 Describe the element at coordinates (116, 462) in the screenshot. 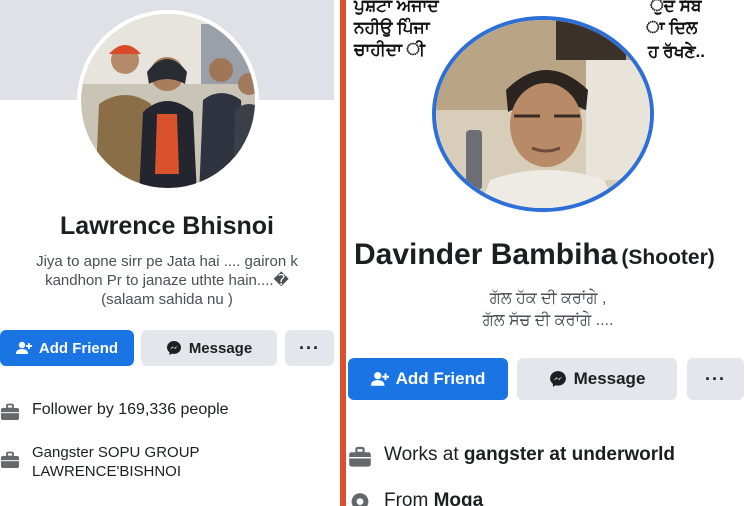

I see `info-text: Gangster SOPU GROUP LAWRENCE'BISHNOI` at that location.